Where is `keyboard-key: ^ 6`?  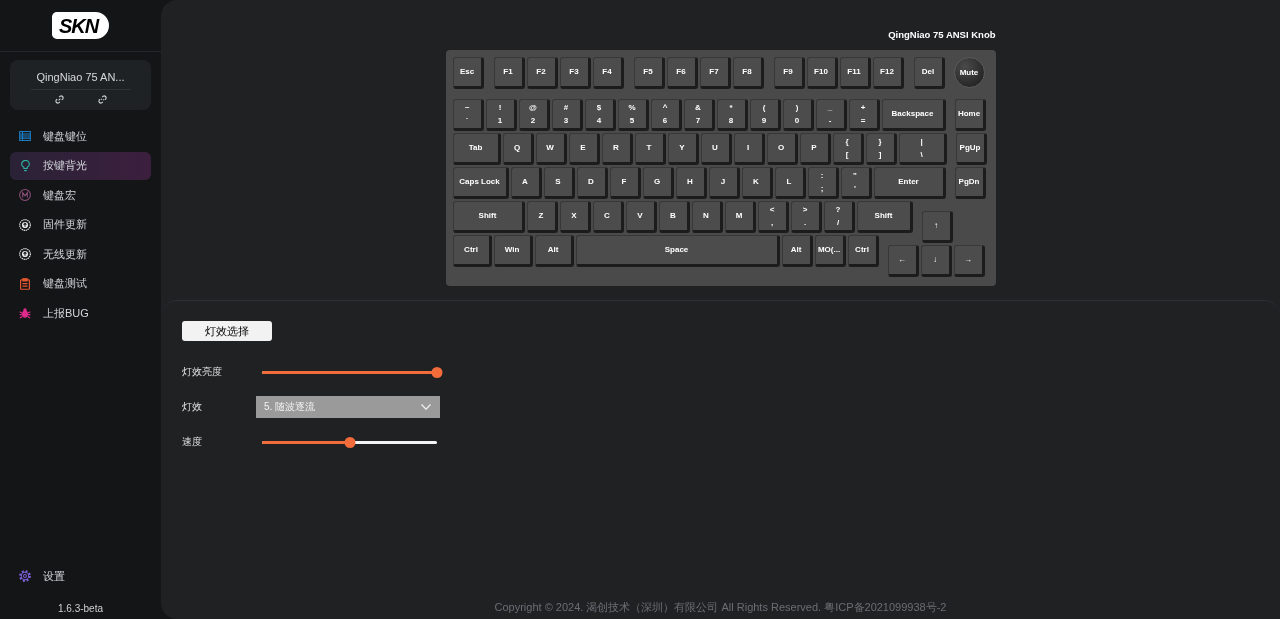
keyboard-key: ^ 6 is located at coordinates (666, 115).